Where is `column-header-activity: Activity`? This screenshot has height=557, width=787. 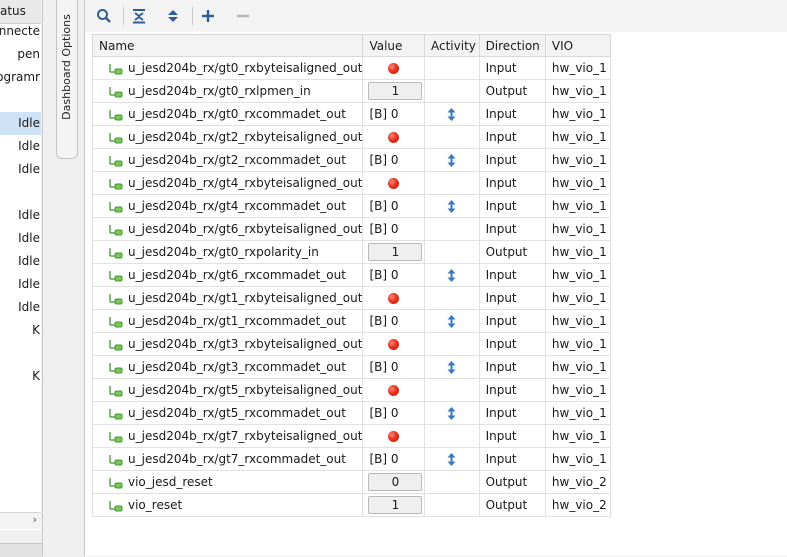
column-header-activity: Activity is located at coordinates (452, 45).